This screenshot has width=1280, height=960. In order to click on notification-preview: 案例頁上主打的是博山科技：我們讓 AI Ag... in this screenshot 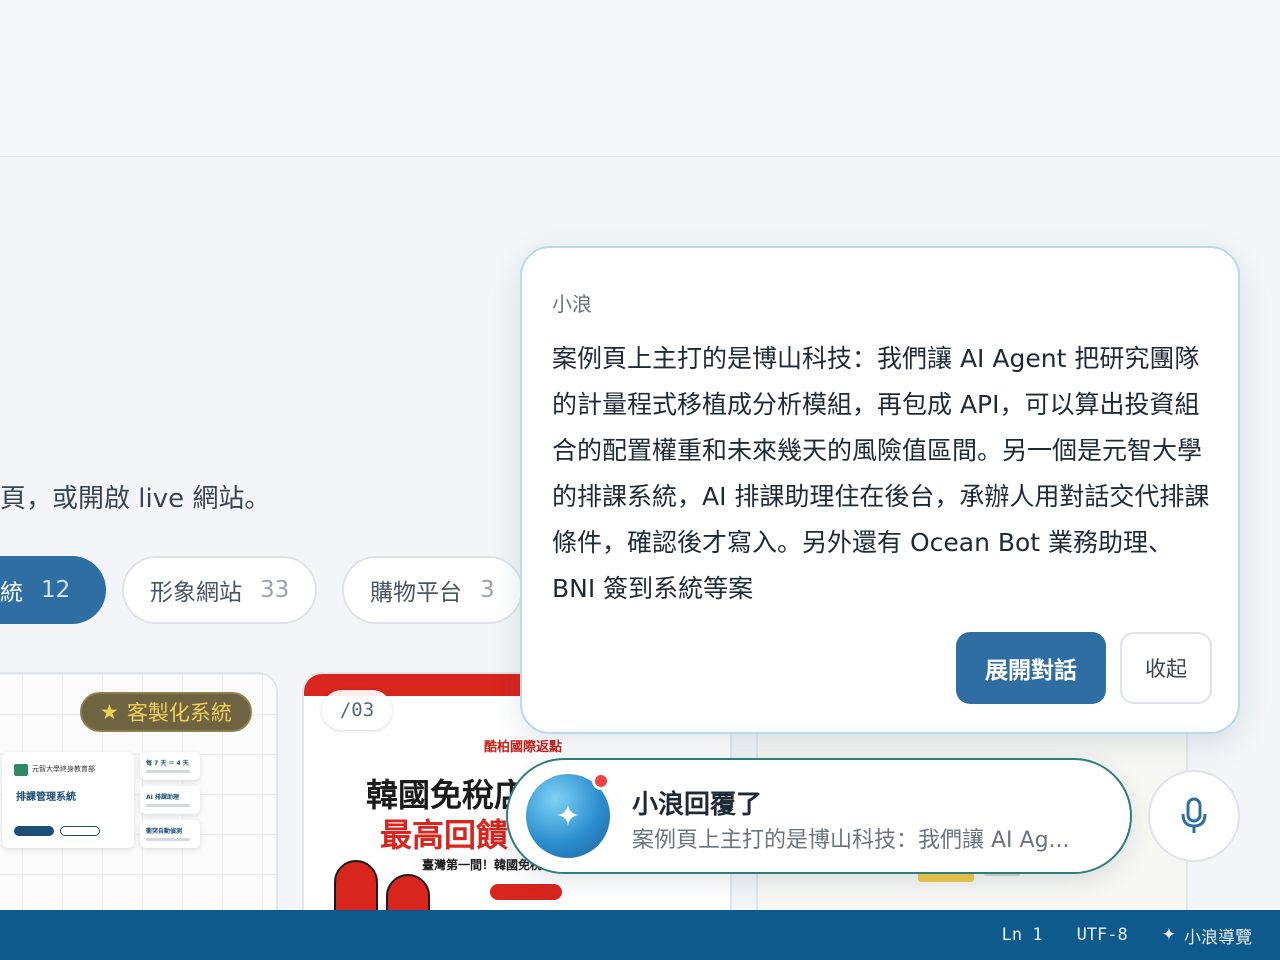, I will do `click(851, 840)`.